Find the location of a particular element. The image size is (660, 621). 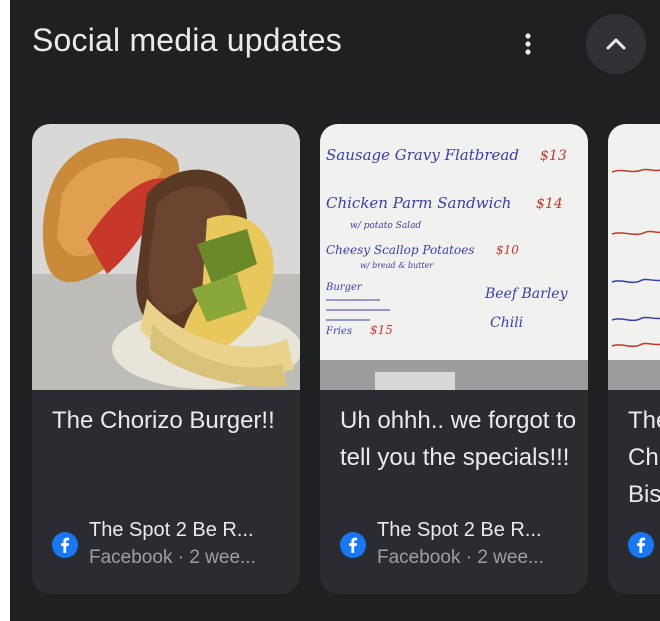

chevron-up-icon is located at coordinates (616, 44).